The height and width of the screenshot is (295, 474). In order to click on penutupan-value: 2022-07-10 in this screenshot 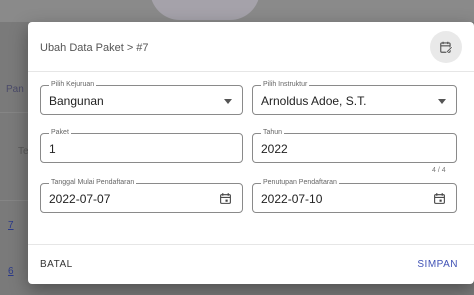, I will do `click(292, 199)`.